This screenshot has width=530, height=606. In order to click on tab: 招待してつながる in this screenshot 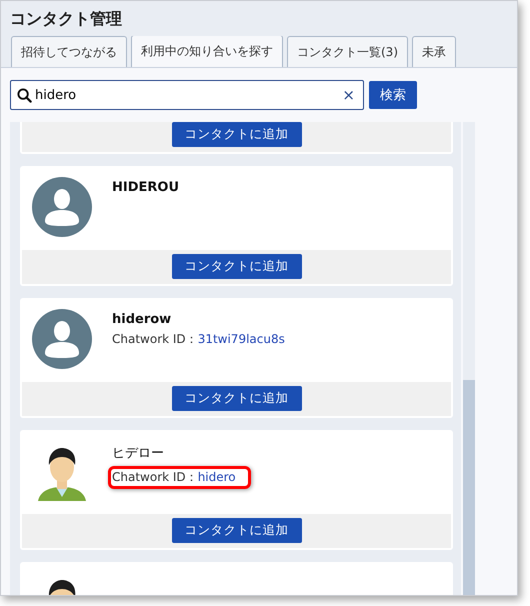, I will do `click(69, 51)`.